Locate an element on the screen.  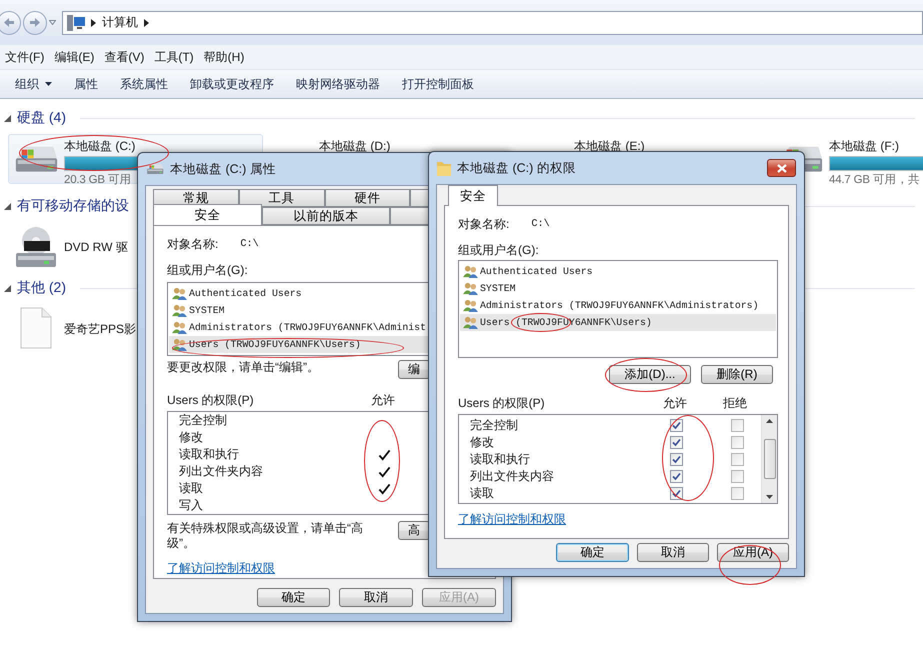
file-icon is located at coordinates (36, 328).